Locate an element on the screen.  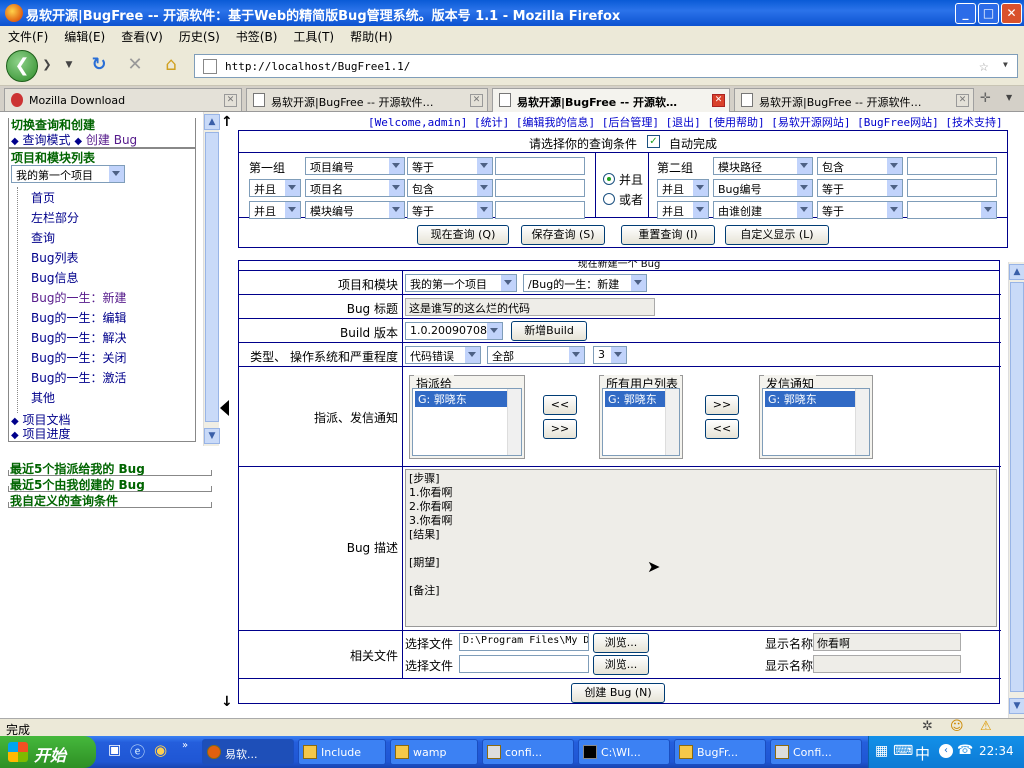
page-scrollbar: ▲ ▼ is located at coordinates (1016, 490).